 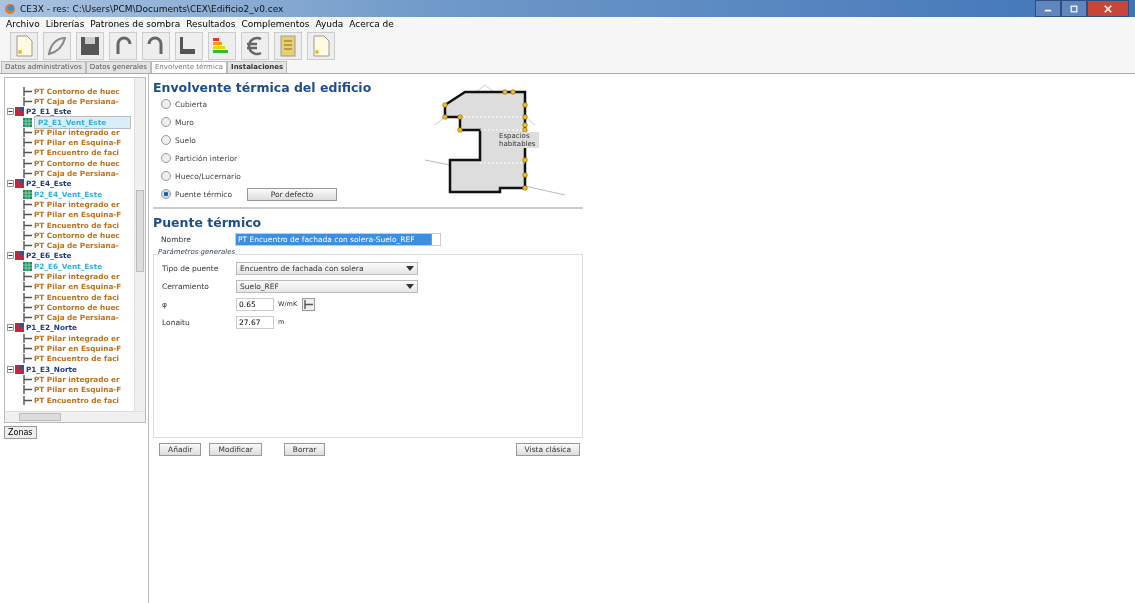 I want to click on zones-button: Zonas, so click(x=20, y=432).